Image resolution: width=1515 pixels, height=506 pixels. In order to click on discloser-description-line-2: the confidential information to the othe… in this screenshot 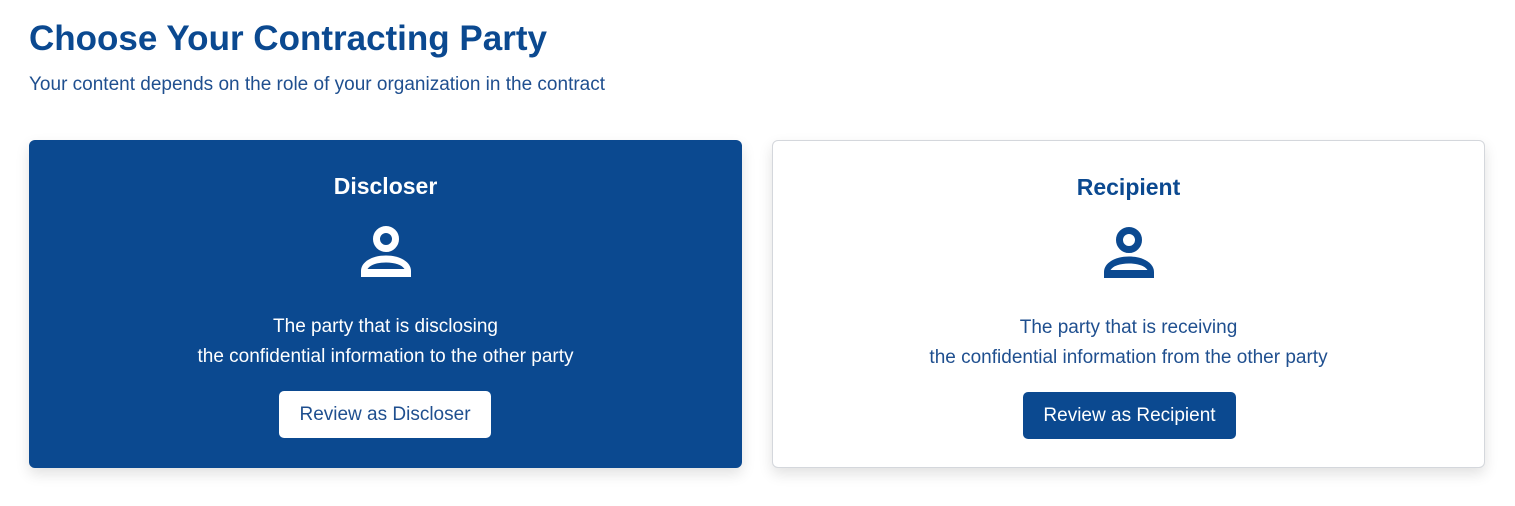, I will do `click(385, 356)`.